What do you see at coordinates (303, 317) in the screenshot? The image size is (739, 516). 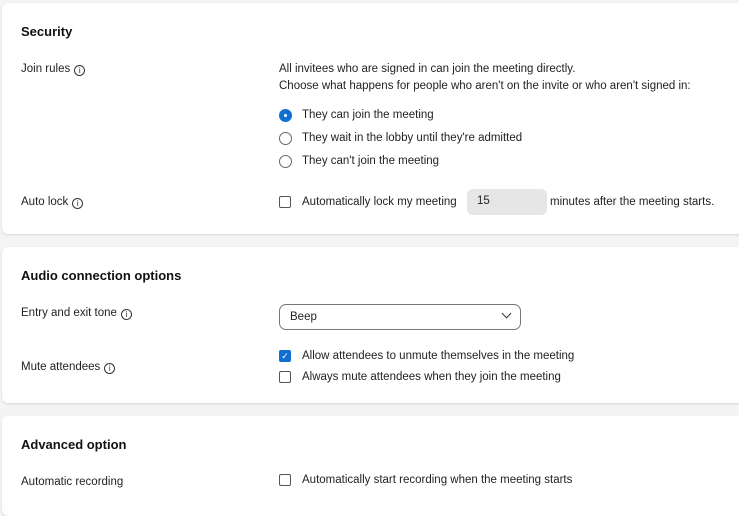 I see `tone-value: Beep` at bounding box center [303, 317].